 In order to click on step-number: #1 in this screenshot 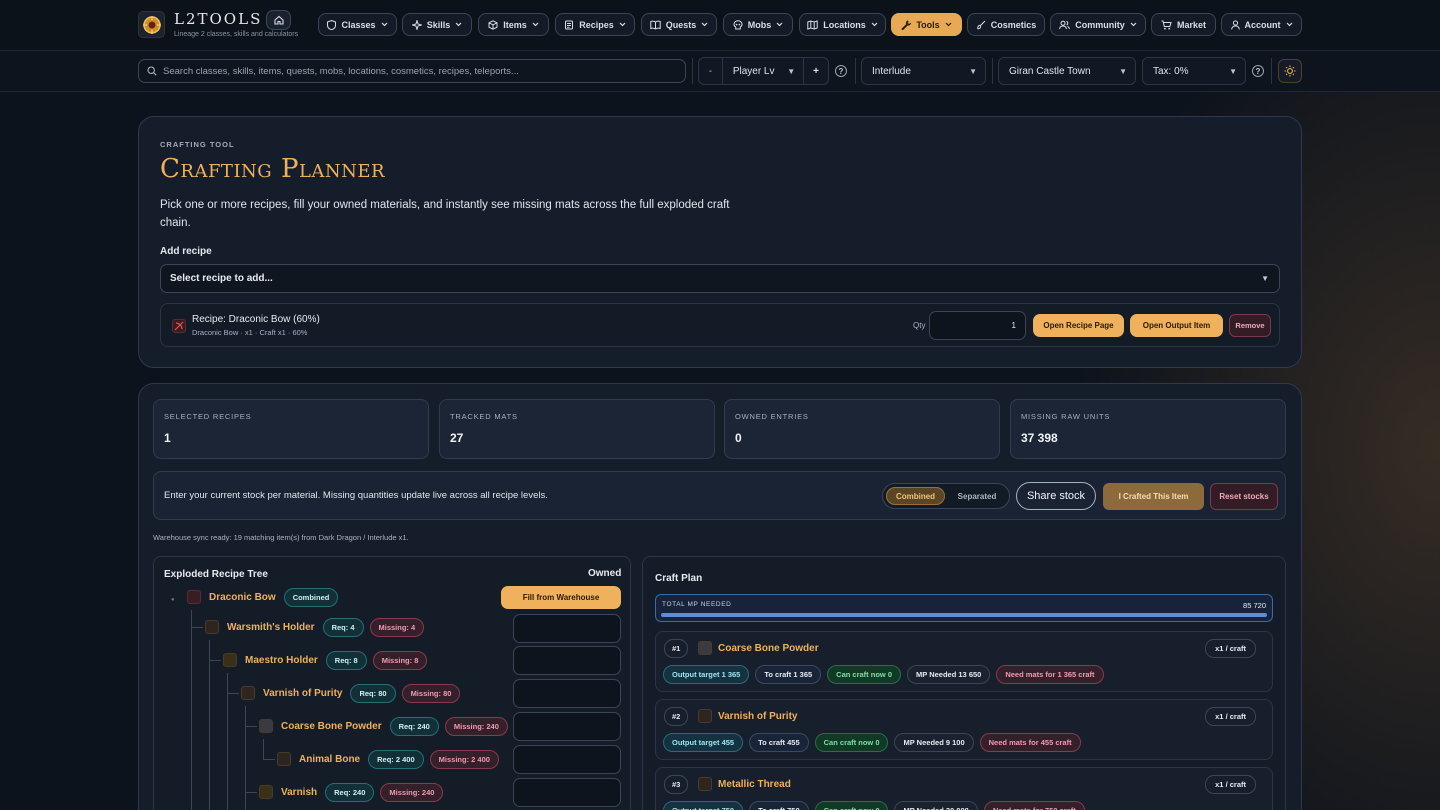, I will do `click(676, 648)`.